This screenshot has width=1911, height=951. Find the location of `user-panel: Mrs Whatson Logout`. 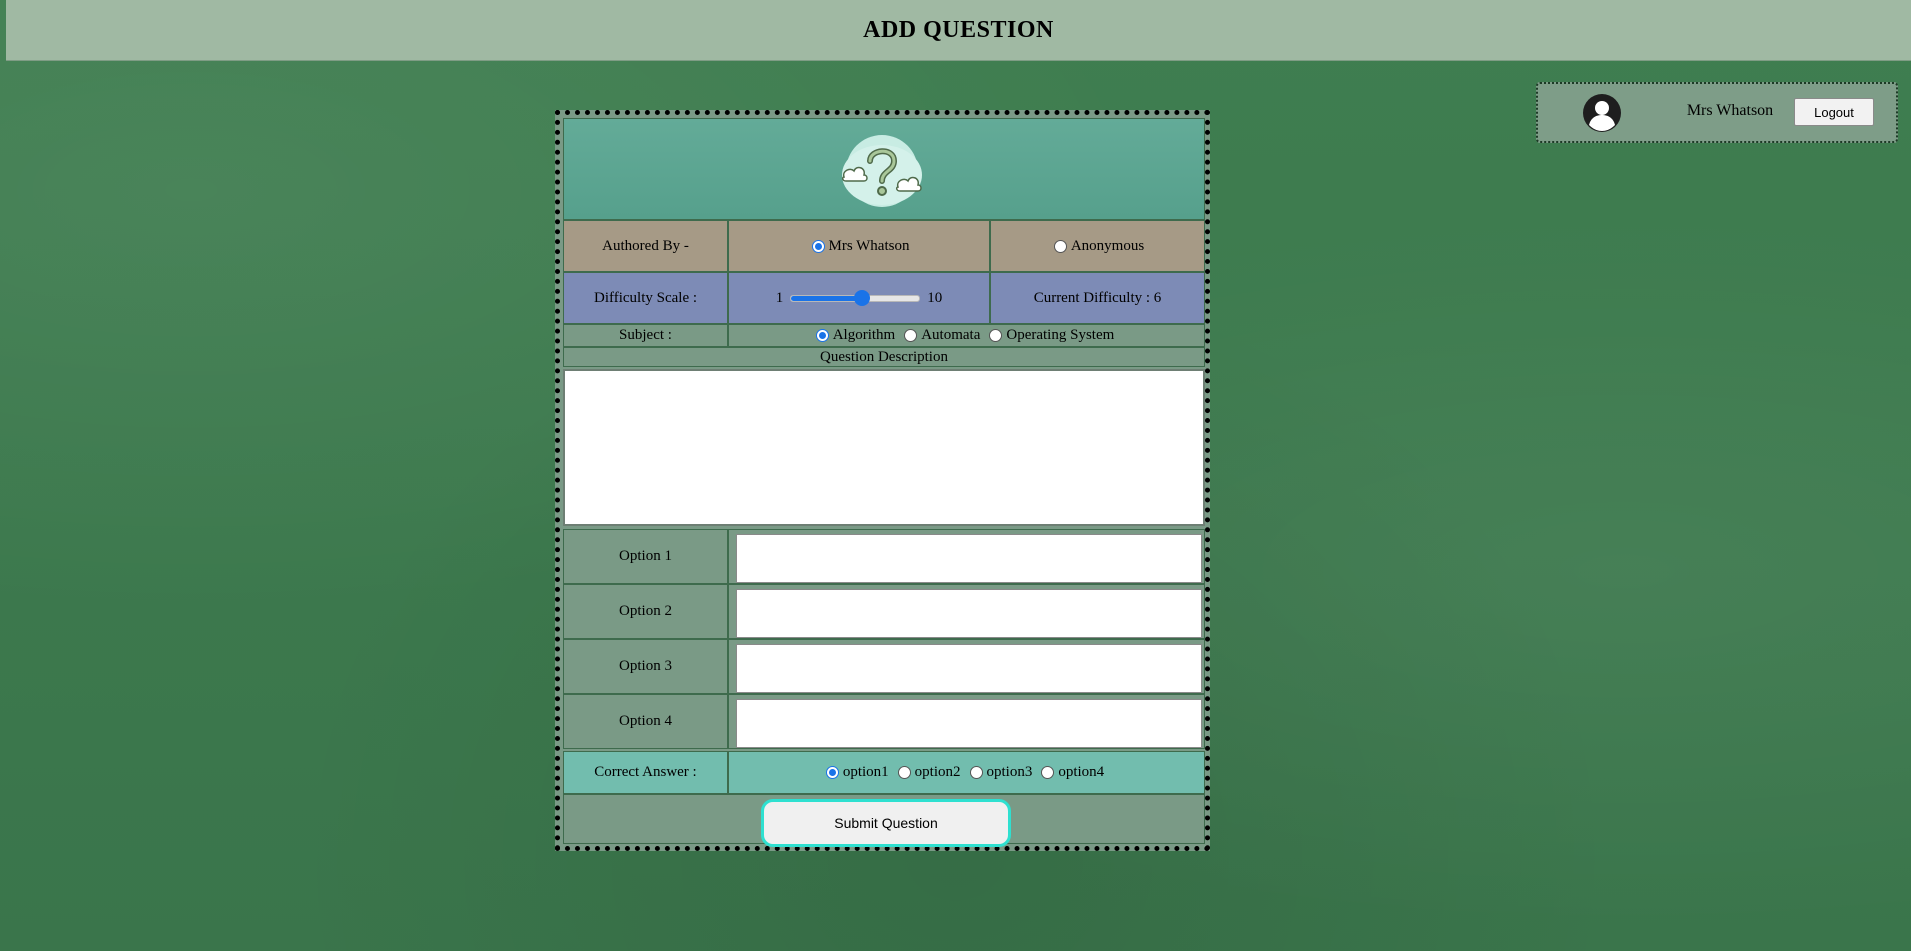

user-panel: Mrs Whatson Logout is located at coordinates (1717, 112).